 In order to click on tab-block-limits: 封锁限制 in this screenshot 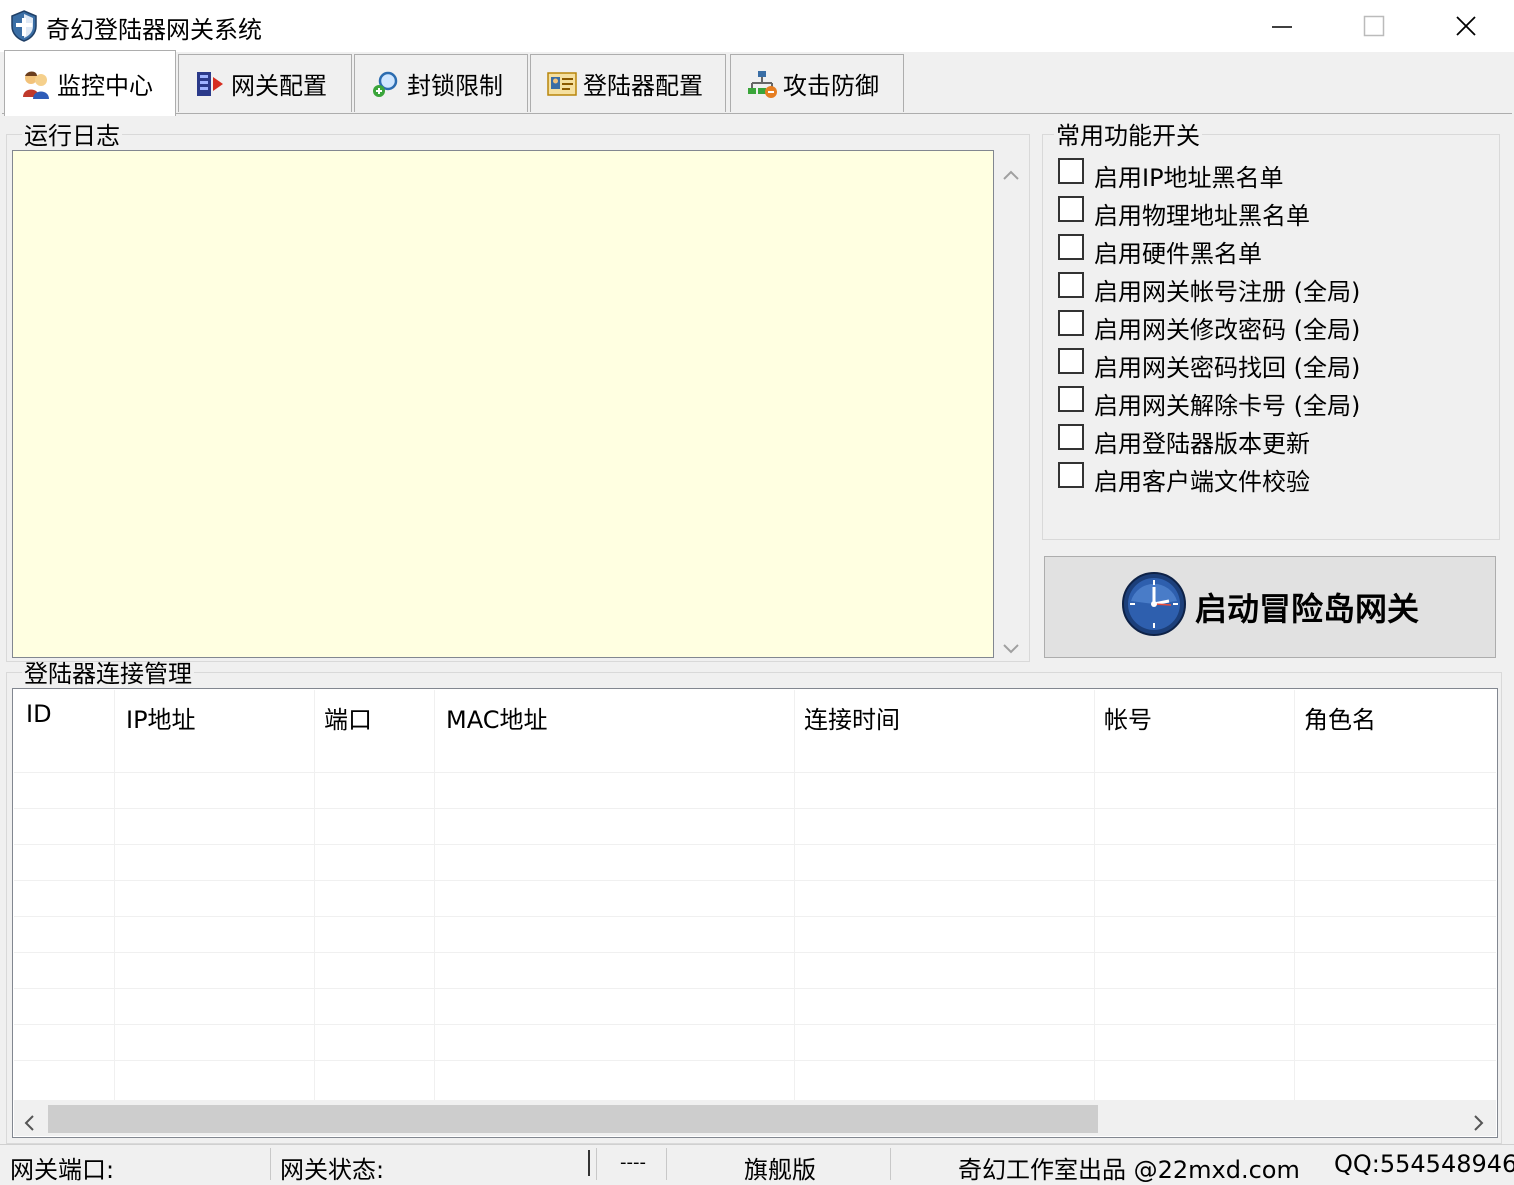, I will do `click(441, 83)`.